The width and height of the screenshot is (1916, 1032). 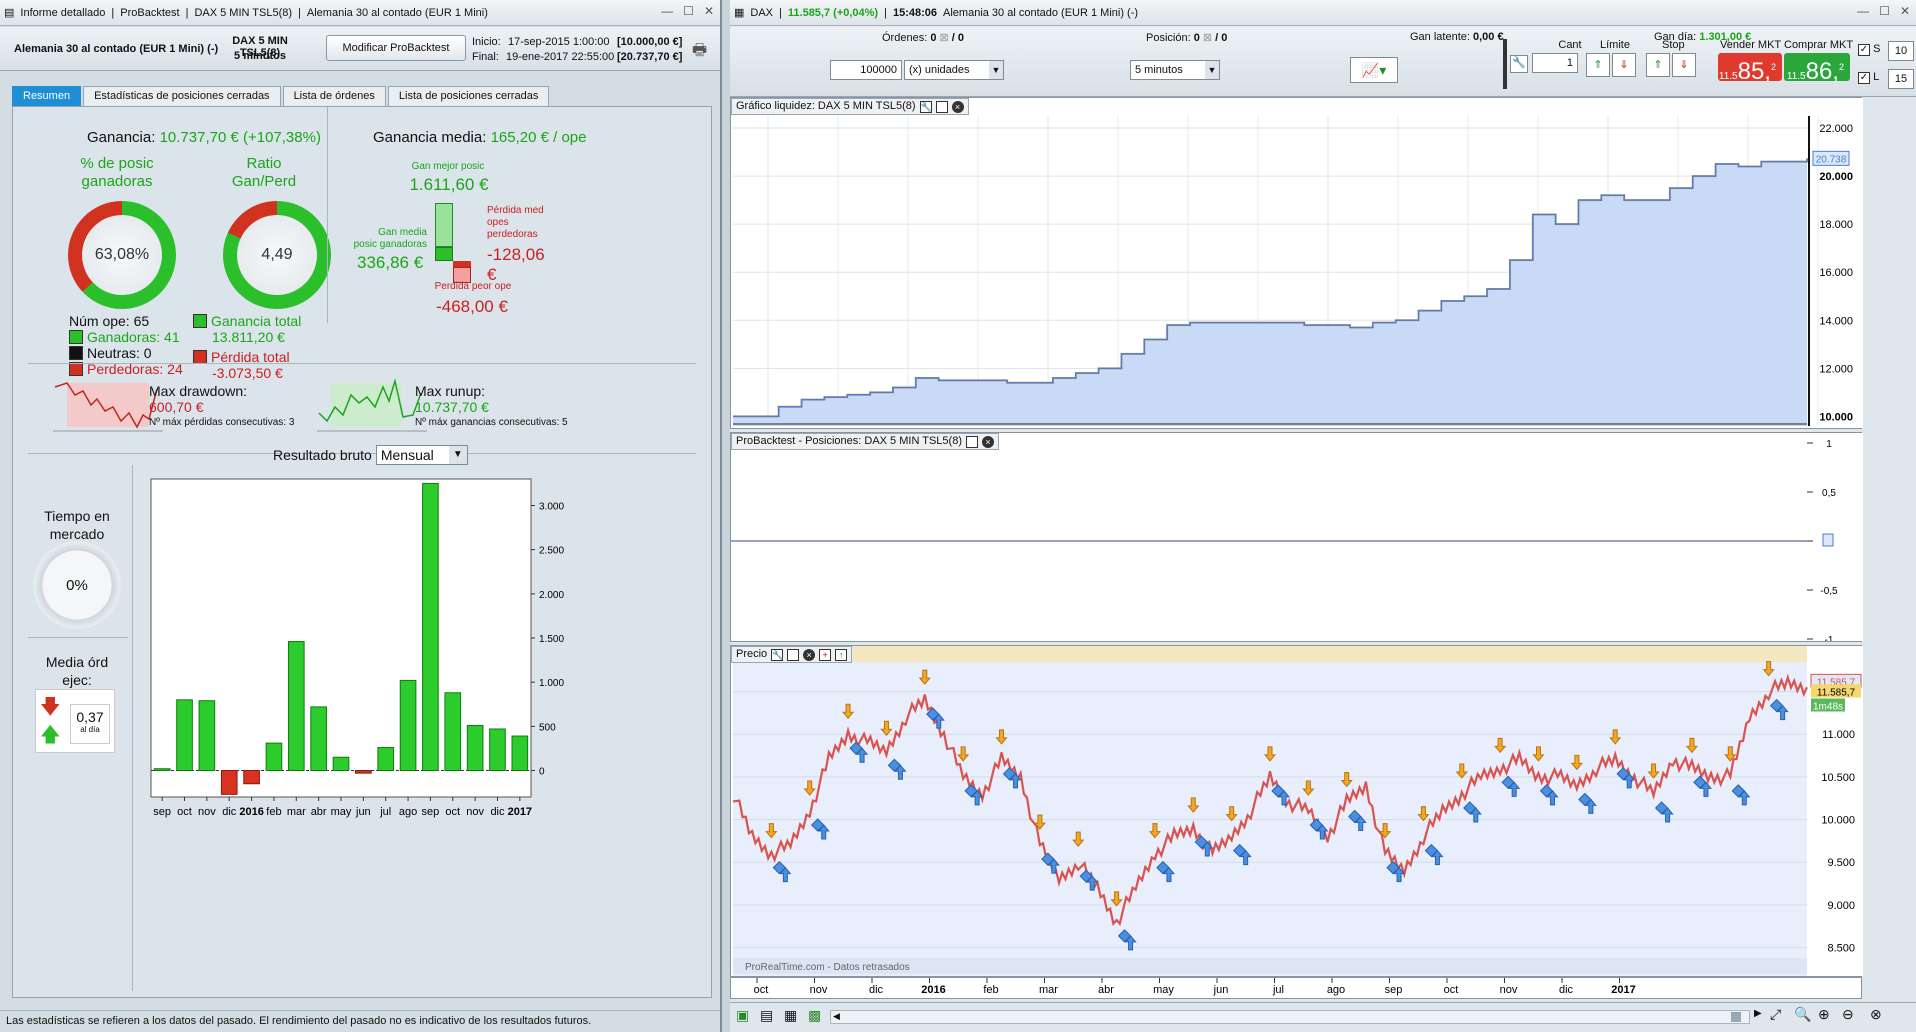 I want to click on units-select: (x) unidades ▼, so click(x=954, y=70).